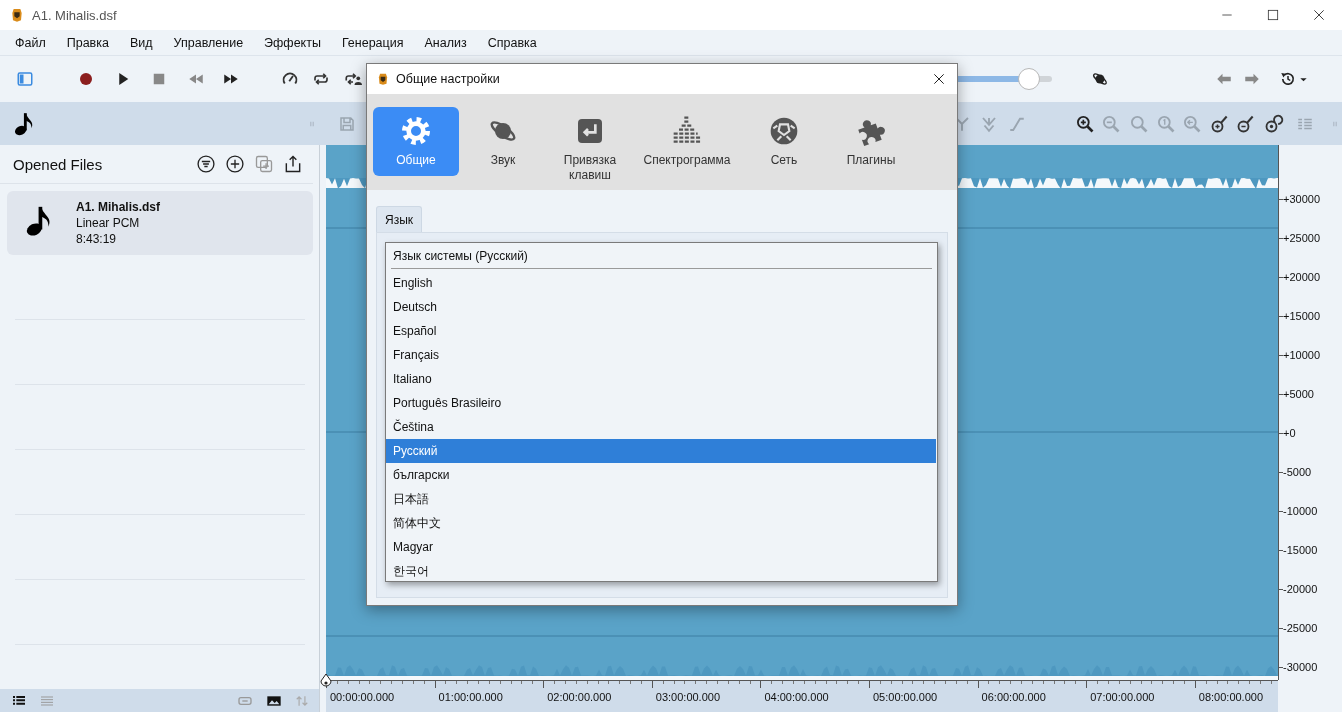 The width and height of the screenshot is (1342, 712). Describe the element at coordinates (1300, 511) in the screenshot. I see `axis-label: -10000` at that location.